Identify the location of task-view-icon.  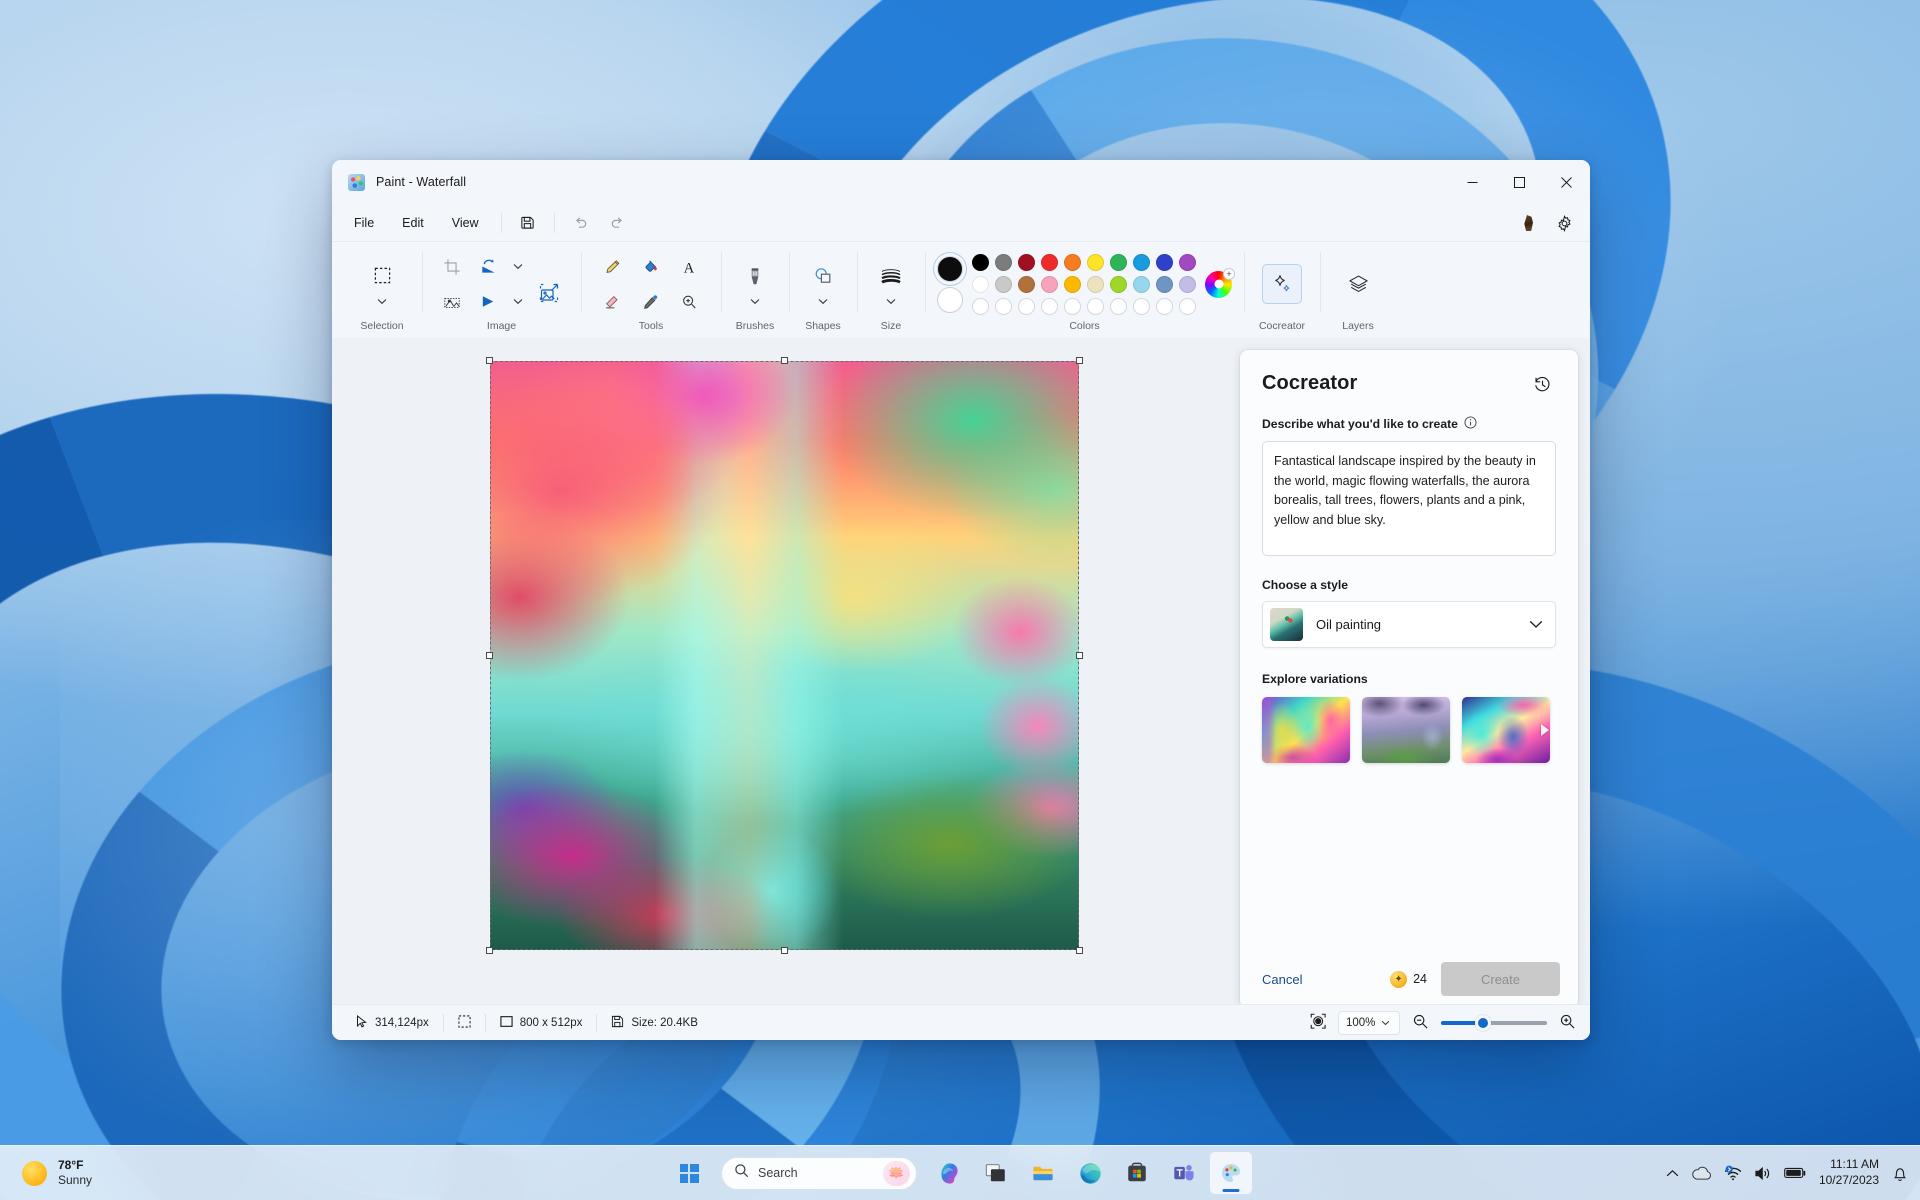
(996, 1173).